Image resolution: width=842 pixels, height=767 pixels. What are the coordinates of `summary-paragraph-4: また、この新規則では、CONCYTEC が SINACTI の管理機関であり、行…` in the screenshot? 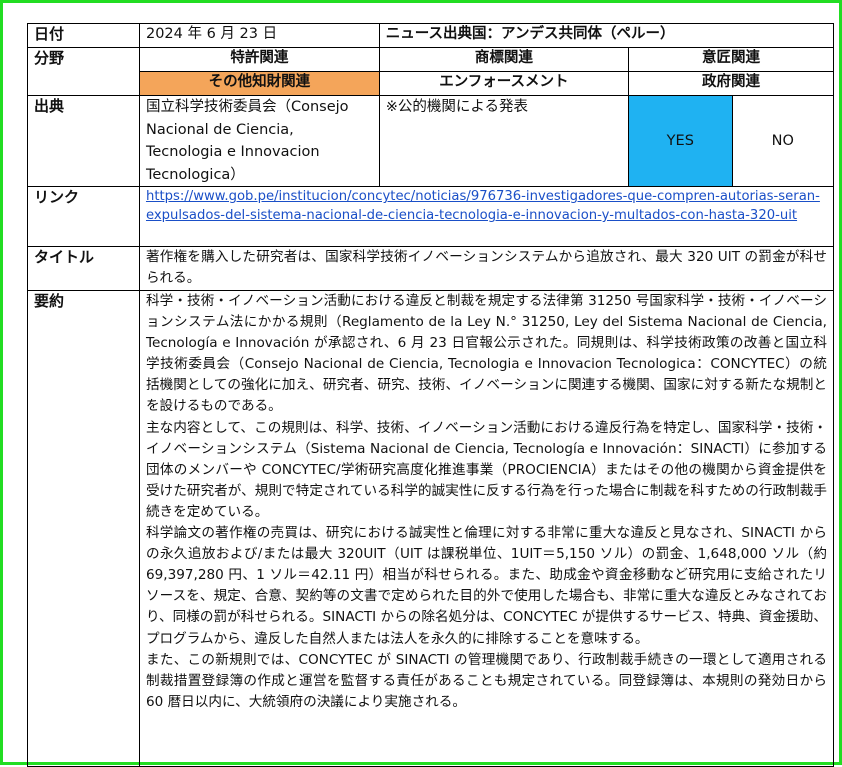 It's located at (486, 680).